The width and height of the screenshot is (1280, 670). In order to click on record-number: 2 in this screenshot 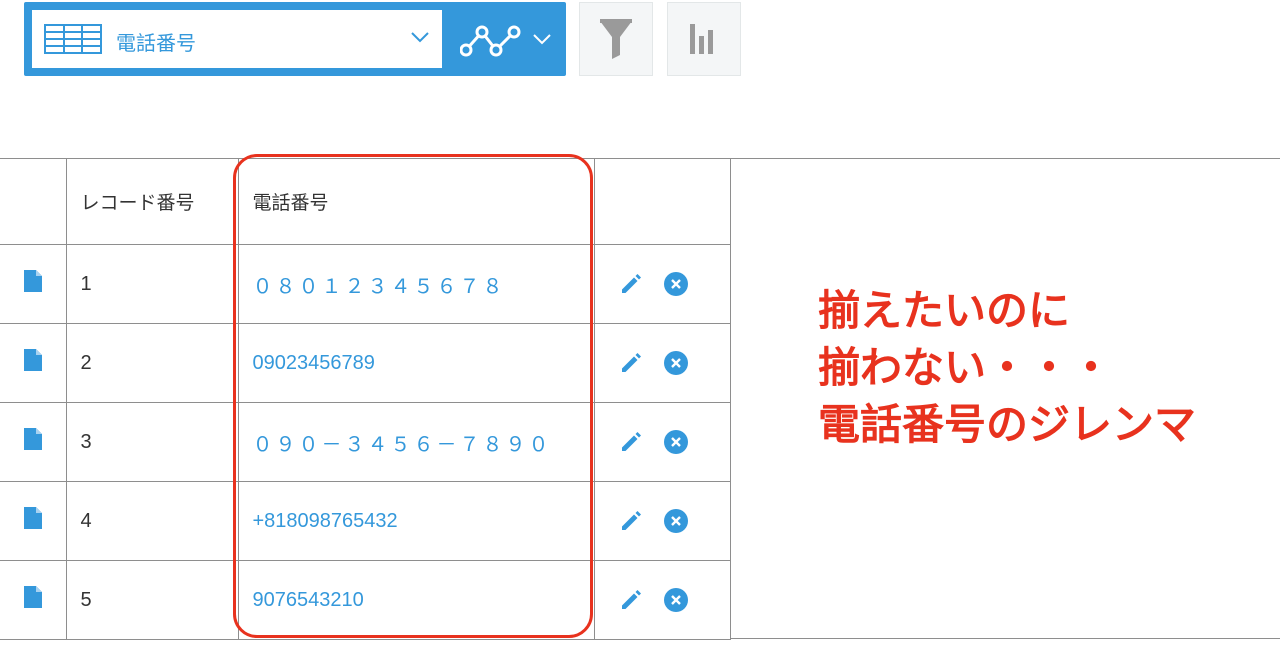, I will do `click(152, 363)`.